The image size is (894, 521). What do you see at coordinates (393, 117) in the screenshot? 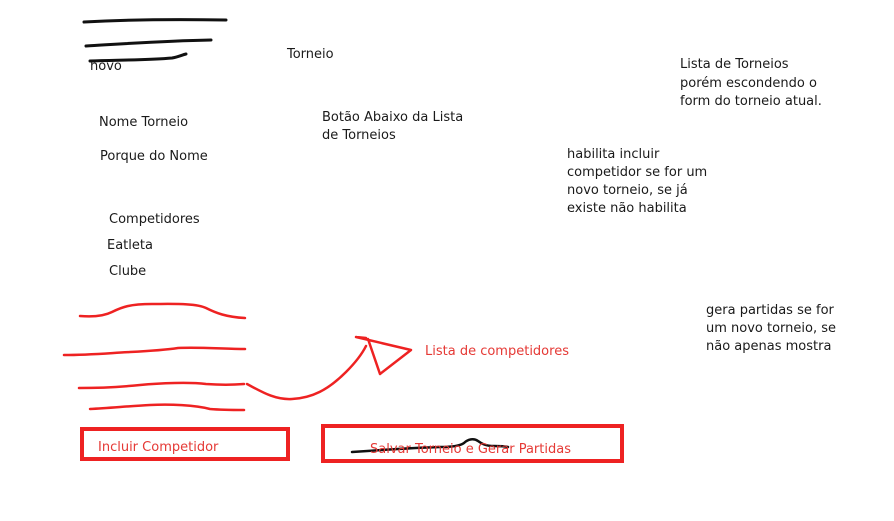
I see `note-button-below-line-1: Botão Abaixo da Lista` at bounding box center [393, 117].